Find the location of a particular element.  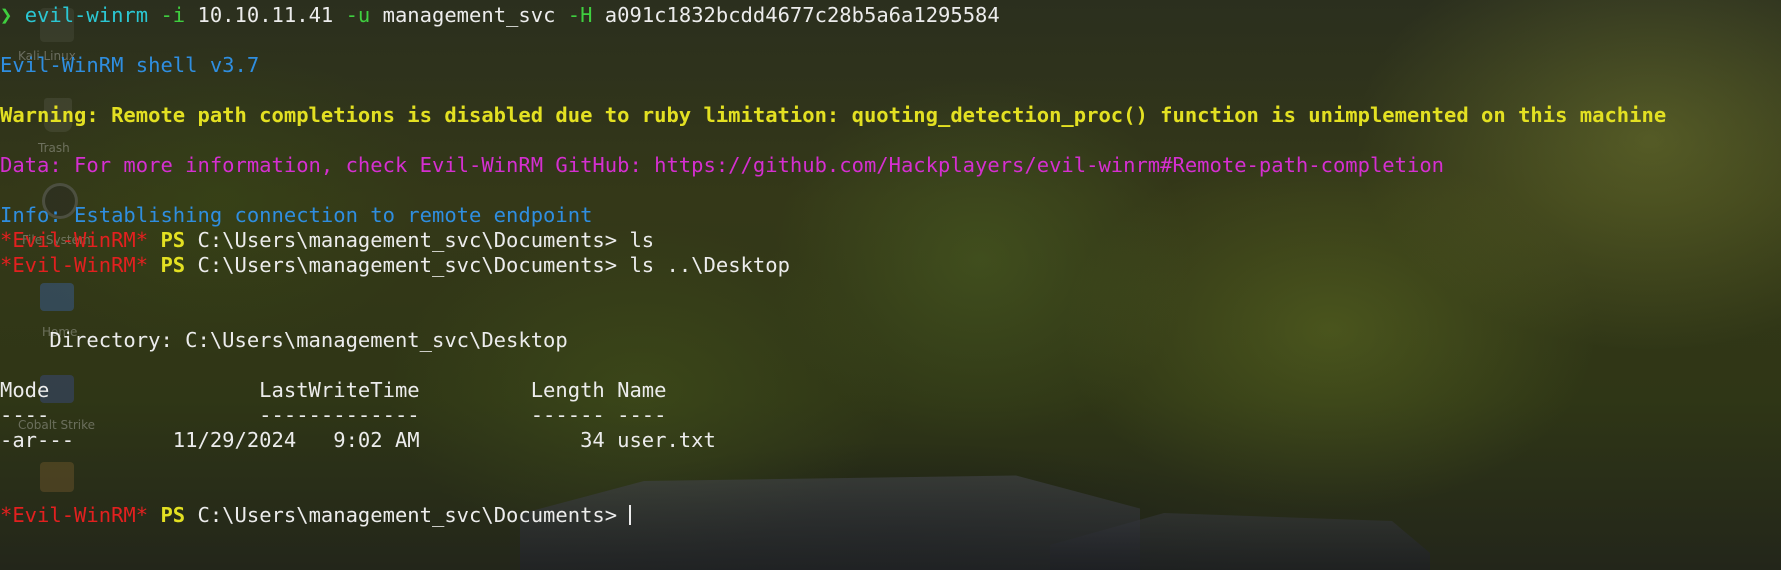

flag-ip: -i is located at coordinates (173, 15).